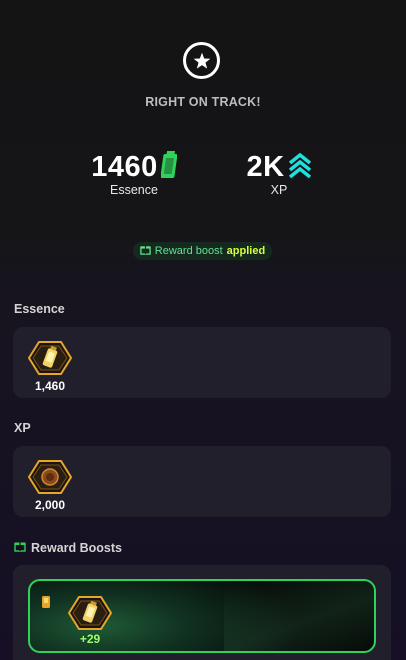 This screenshot has width=406, height=660. I want to click on xp-stat: 2K XP, so click(279, 173).